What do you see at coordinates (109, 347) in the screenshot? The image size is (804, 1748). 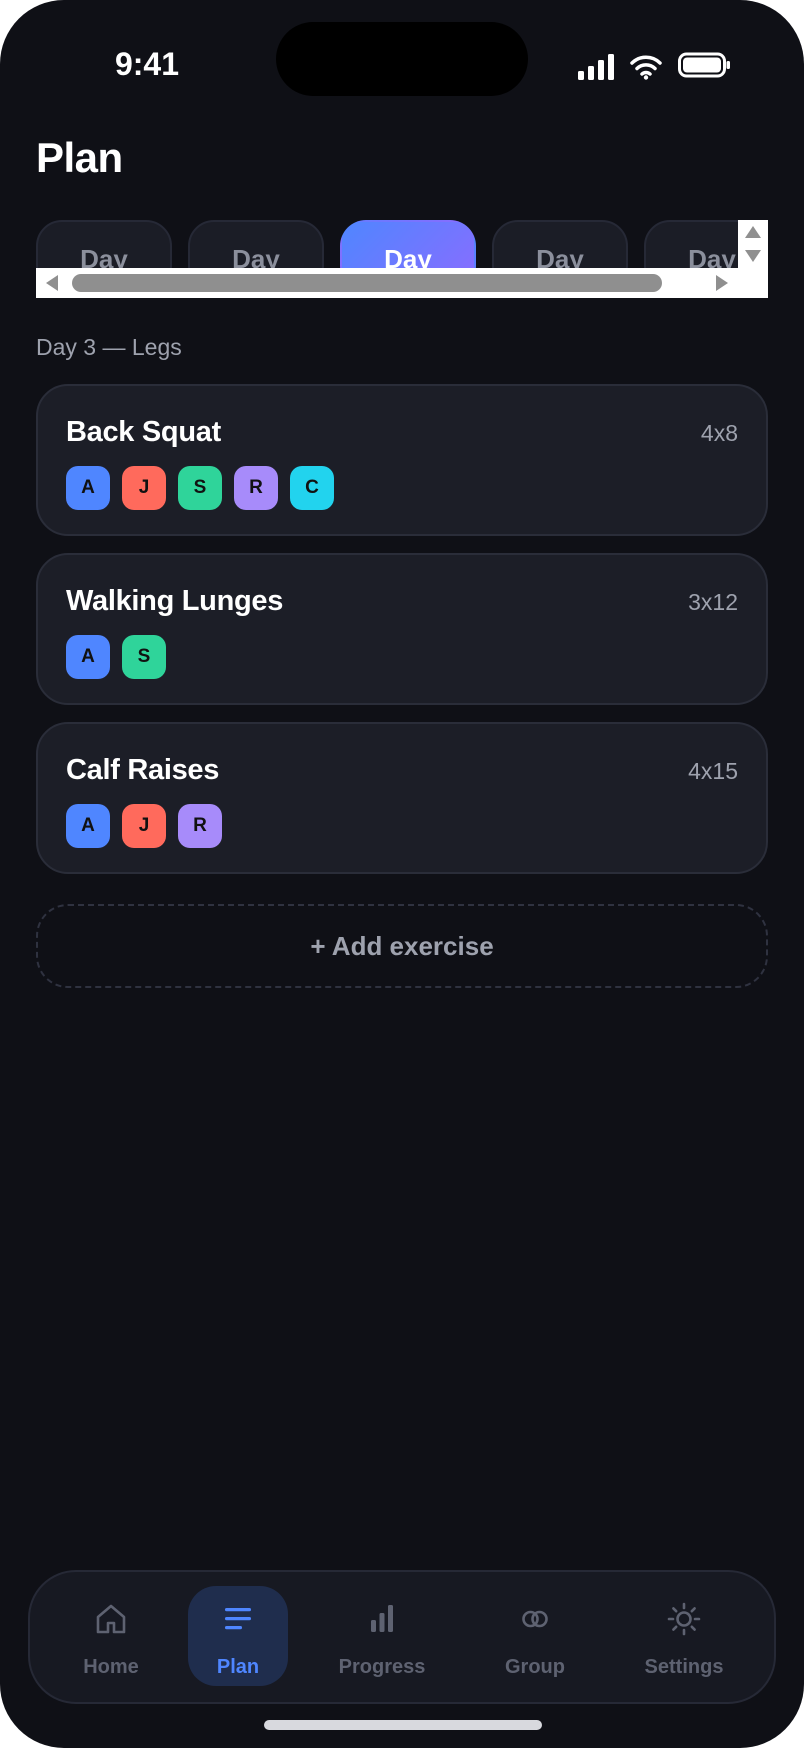 I see `day-heading: Day 3 — Legs` at bounding box center [109, 347].